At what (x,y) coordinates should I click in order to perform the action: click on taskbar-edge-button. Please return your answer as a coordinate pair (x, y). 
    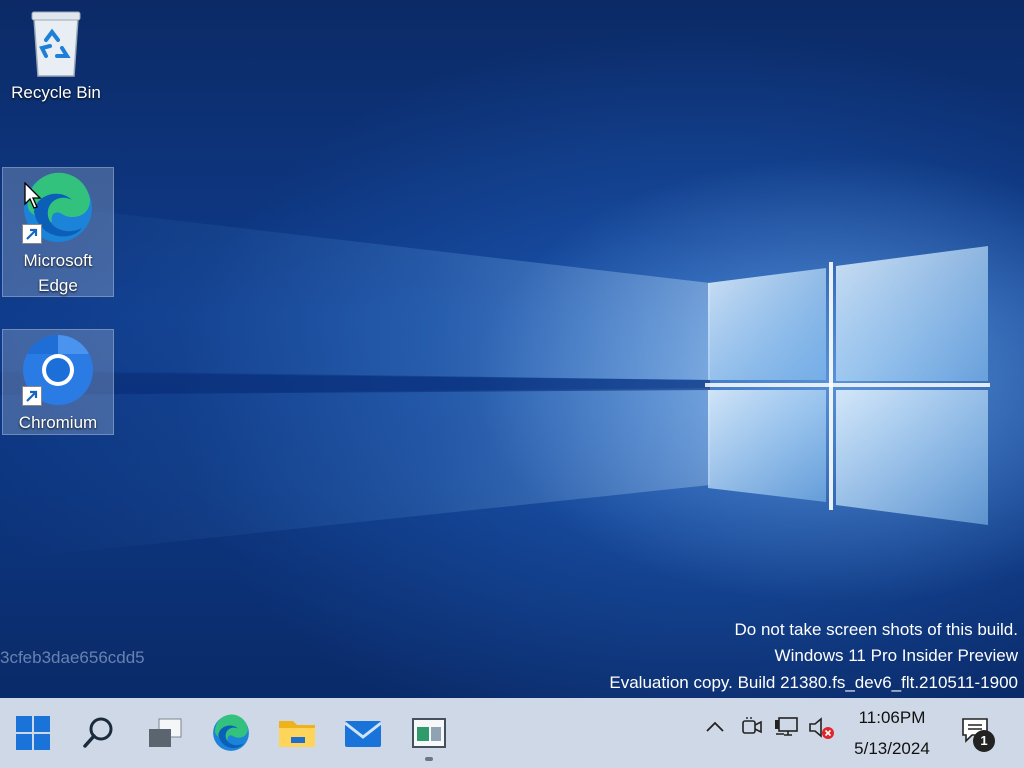
    Looking at the image, I should click on (231, 733).